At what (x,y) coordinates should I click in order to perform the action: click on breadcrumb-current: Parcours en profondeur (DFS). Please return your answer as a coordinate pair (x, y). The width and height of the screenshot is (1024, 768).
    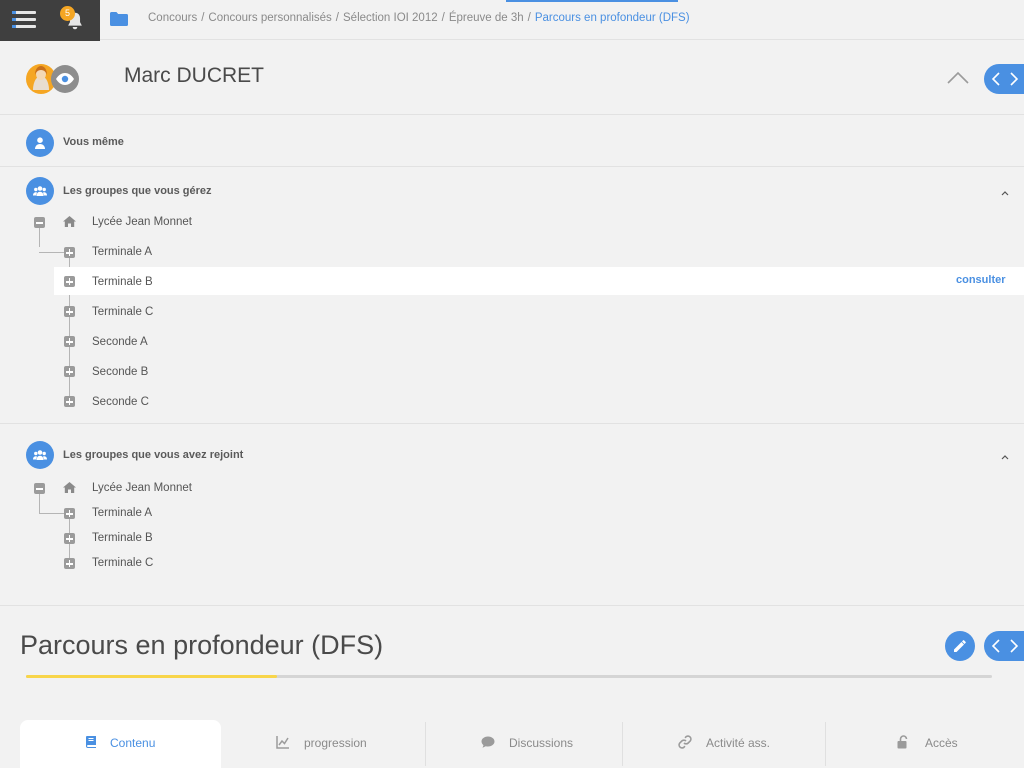
    Looking at the image, I should click on (612, 18).